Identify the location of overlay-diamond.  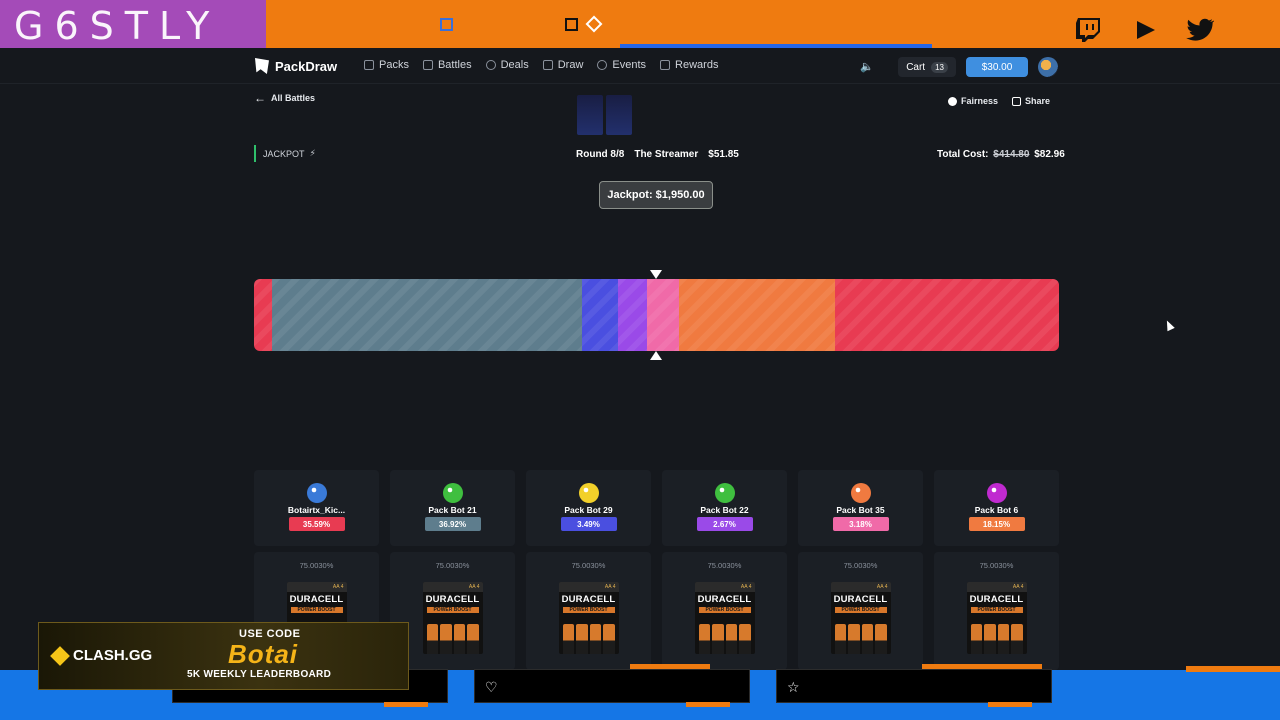
(594, 24).